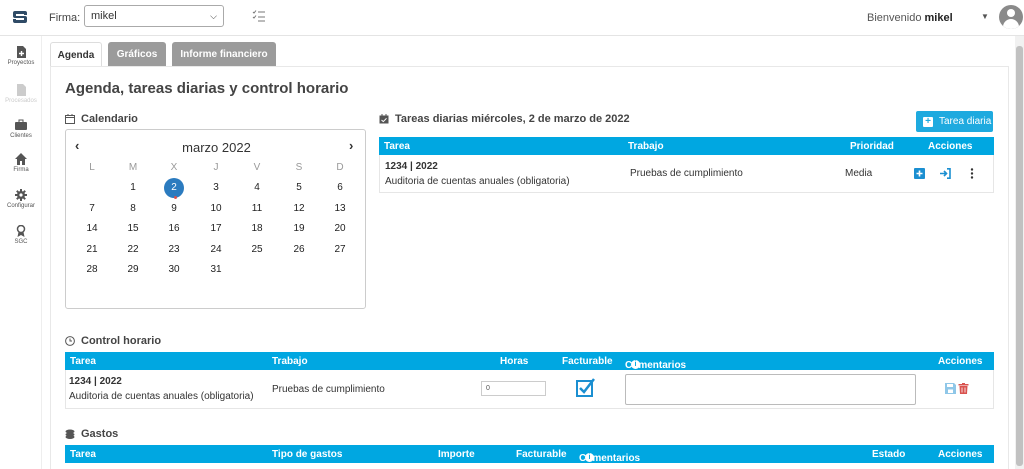 Image resolution: width=1024 pixels, height=469 pixels. I want to click on firma-select: mikel ⌵, so click(154, 16).